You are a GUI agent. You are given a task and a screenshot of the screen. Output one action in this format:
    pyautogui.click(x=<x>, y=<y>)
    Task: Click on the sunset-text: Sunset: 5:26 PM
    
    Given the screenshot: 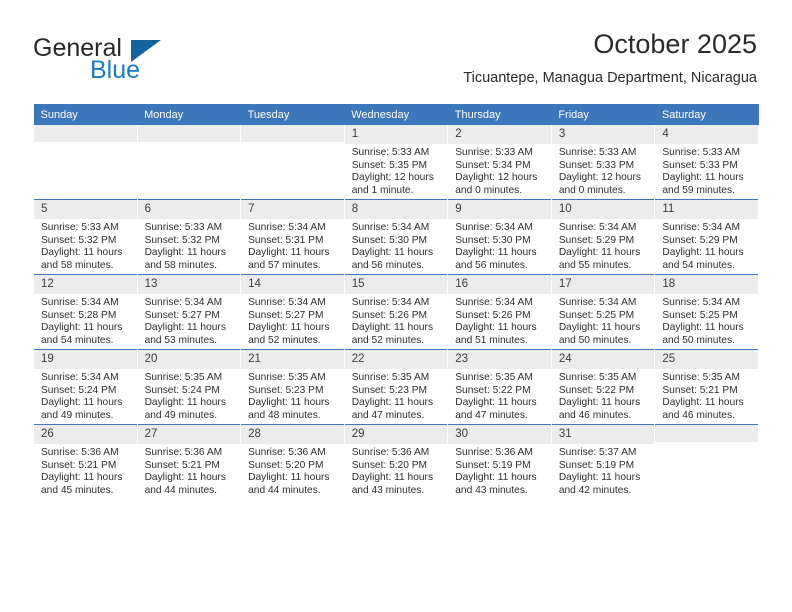 What is the action you would take?
    pyautogui.click(x=389, y=315)
    